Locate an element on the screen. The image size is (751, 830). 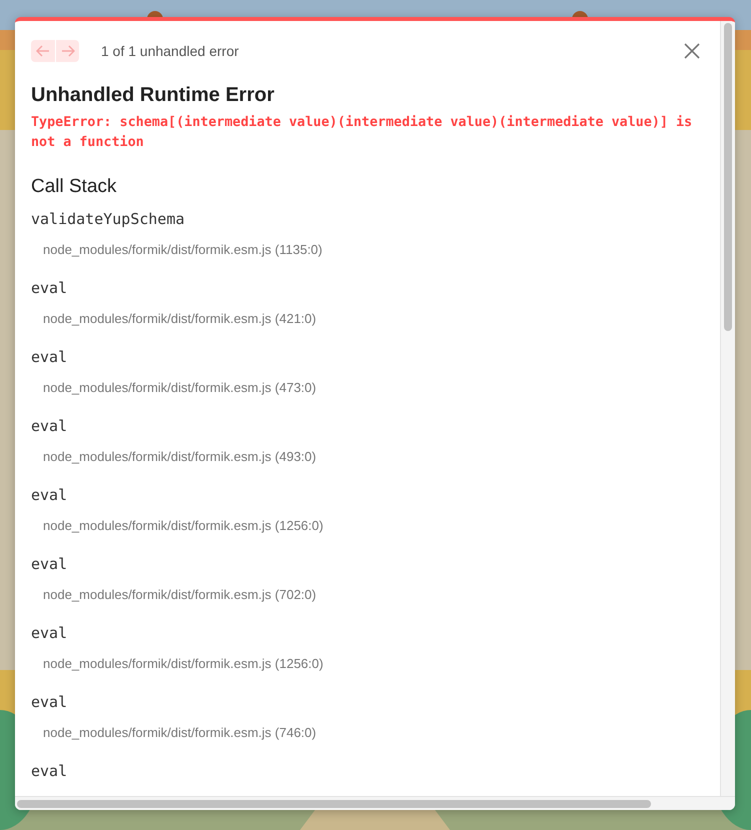
error-title: Unhandled Runtime Error is located at coordinates (153, 95).